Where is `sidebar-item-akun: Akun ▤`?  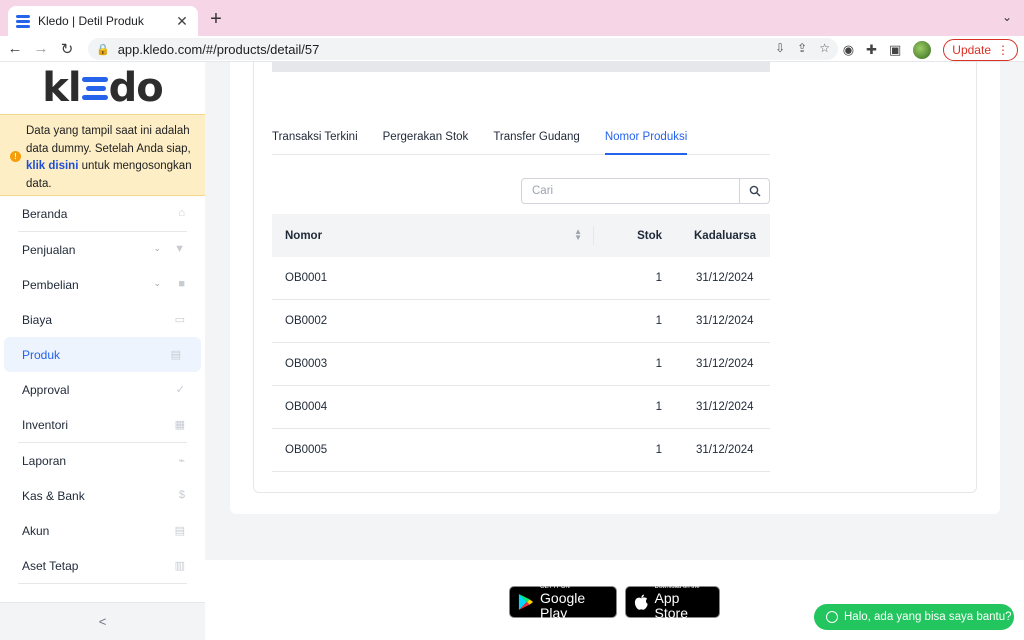 sidebar-item-akun: Akun ▤ is located at coordinates (102, 530).